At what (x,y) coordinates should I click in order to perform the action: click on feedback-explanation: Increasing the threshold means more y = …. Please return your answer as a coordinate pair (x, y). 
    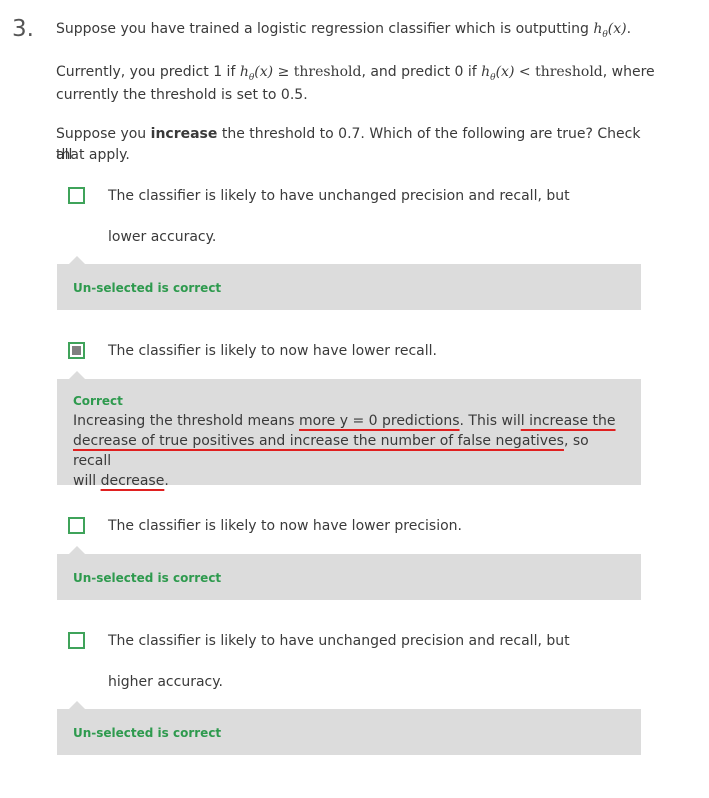
    Looking at the image, I should click on (344, 451).